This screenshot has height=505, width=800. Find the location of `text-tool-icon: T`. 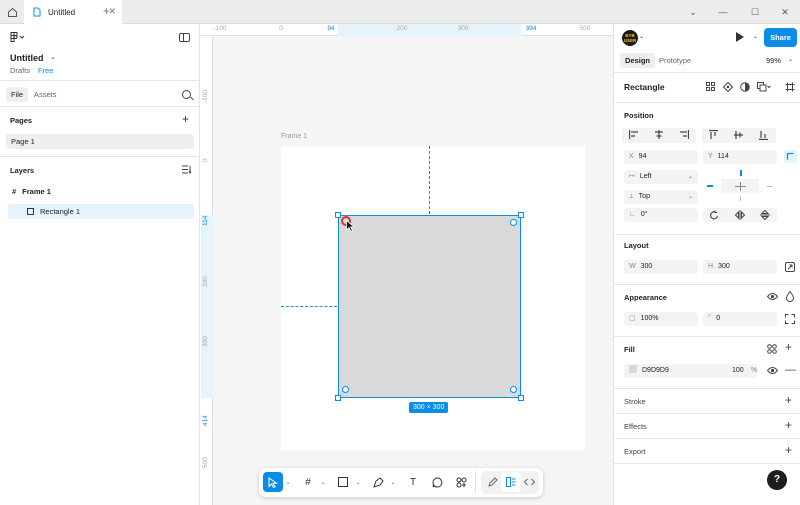

text-tool-icon: T is located at coordinates (413, 482).